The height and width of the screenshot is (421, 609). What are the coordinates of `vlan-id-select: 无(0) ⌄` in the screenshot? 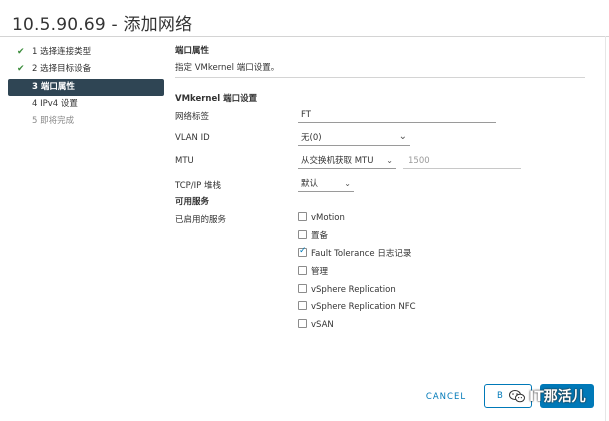 It's located at (354, 138).